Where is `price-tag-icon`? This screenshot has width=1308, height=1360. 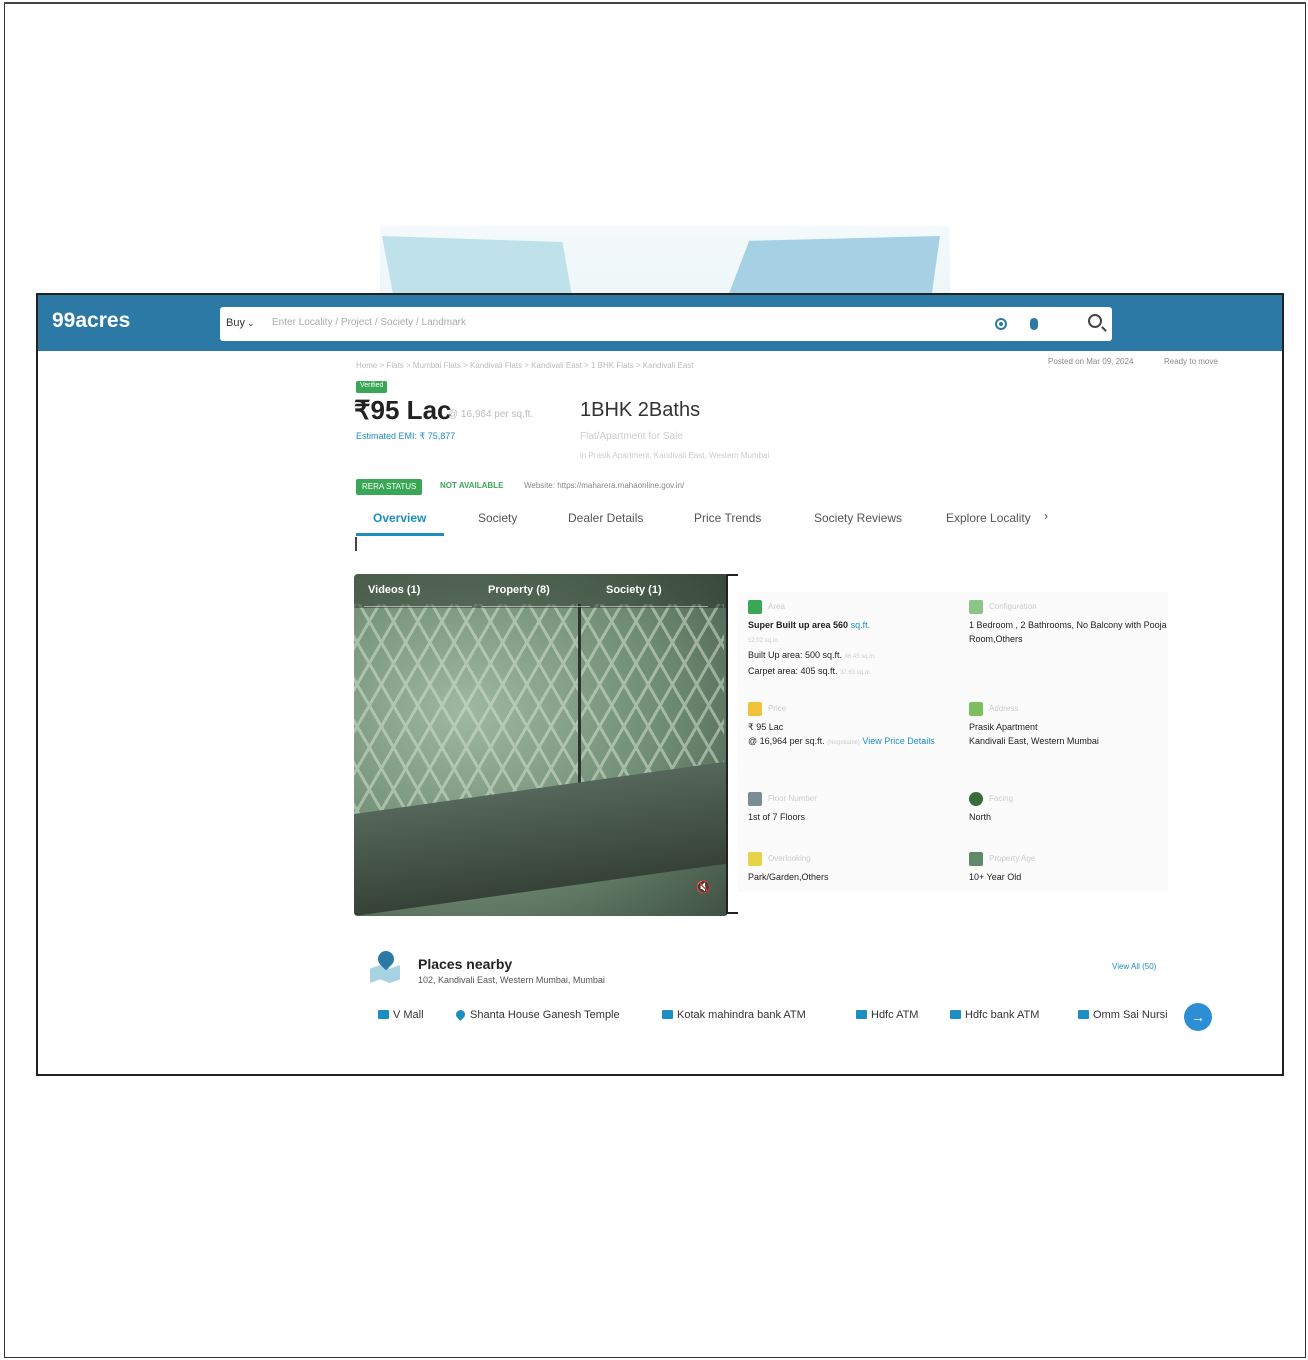 price-tag-icon is located at coordinates (755, 709).